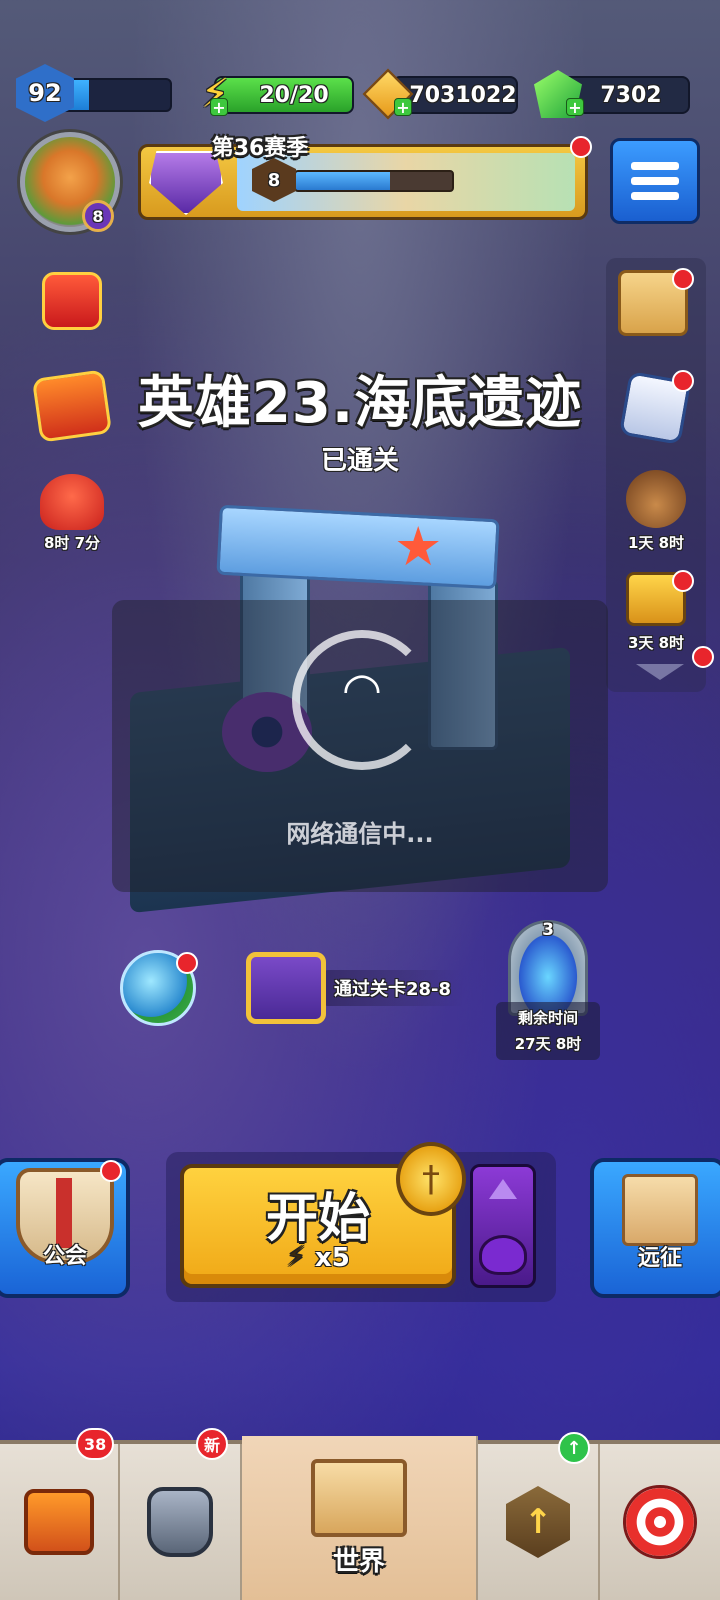  What do you see at coordinates (45, 93) in the screenshot?
I see `player-level-badge: 92` at bounding box center [45, 93].